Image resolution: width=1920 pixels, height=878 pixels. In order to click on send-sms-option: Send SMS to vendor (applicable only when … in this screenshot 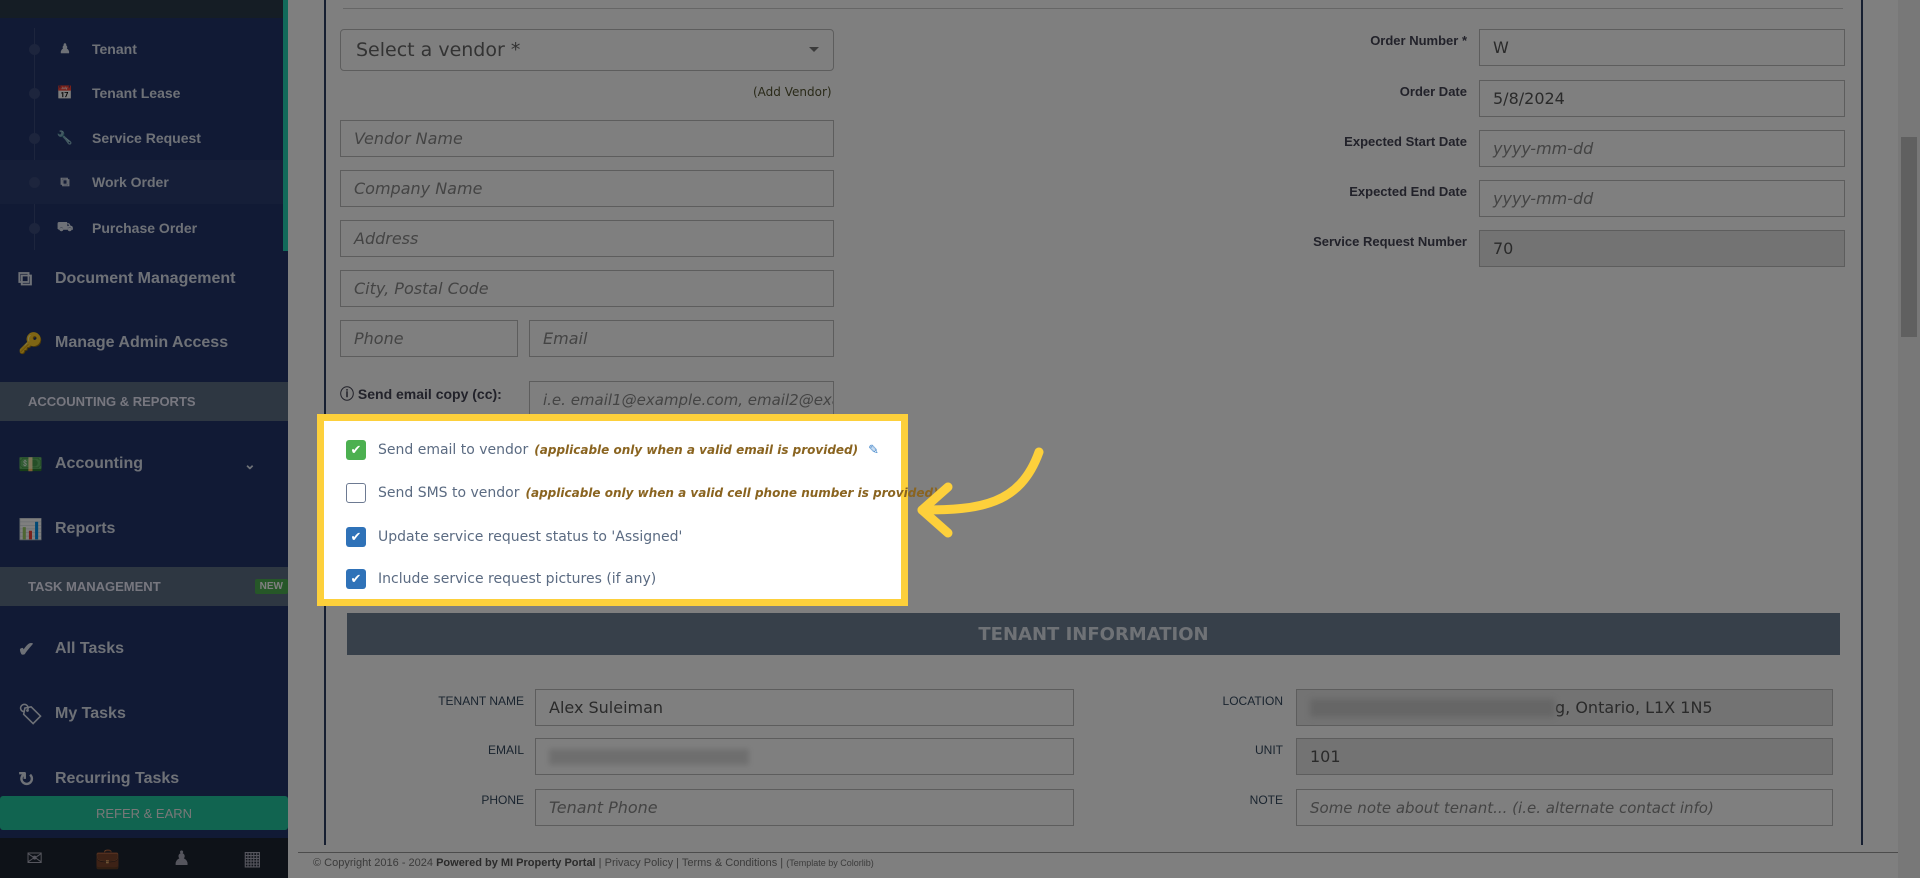, I will do `click(642, 493)`.